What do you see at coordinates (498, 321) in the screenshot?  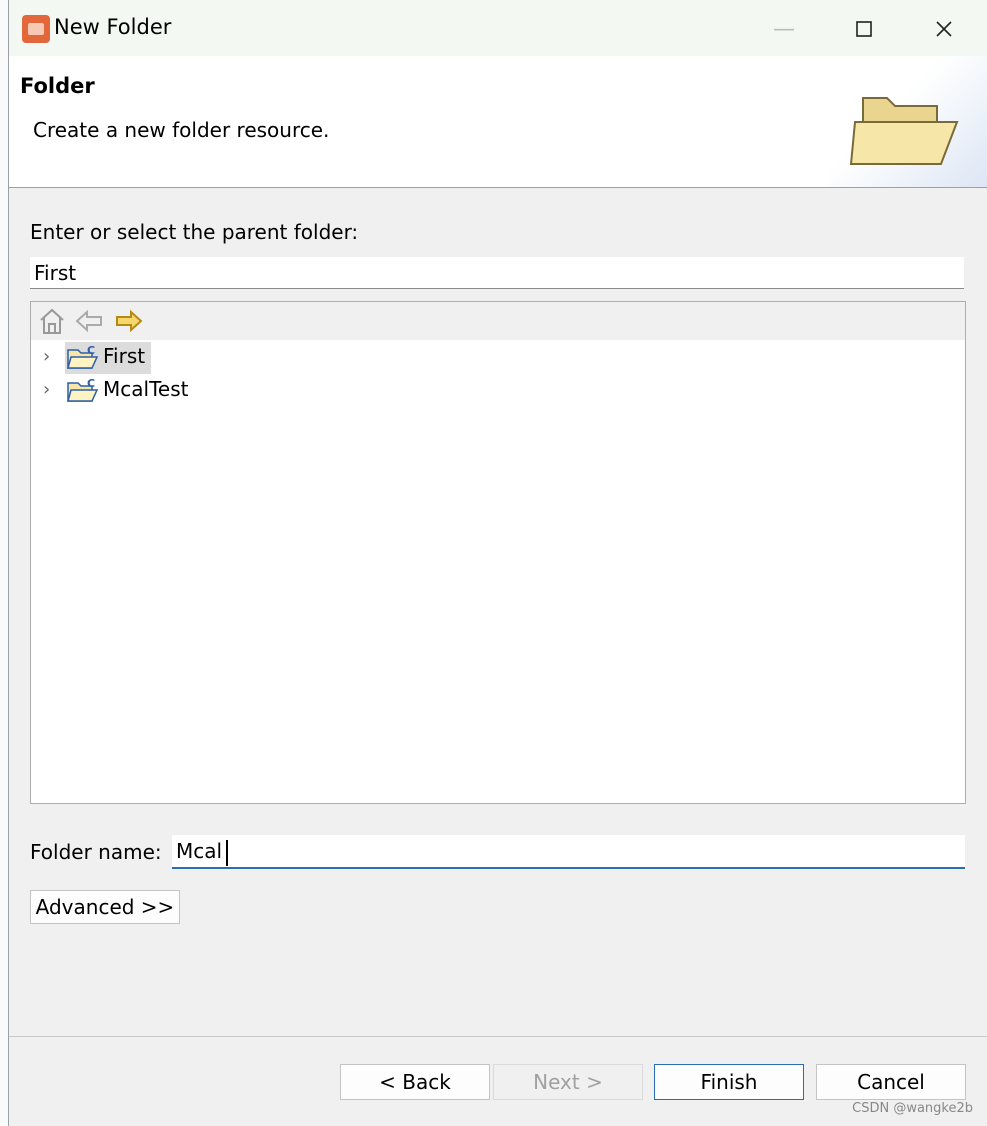 I see `tree-toolbar` at bounding box center [498, 321].